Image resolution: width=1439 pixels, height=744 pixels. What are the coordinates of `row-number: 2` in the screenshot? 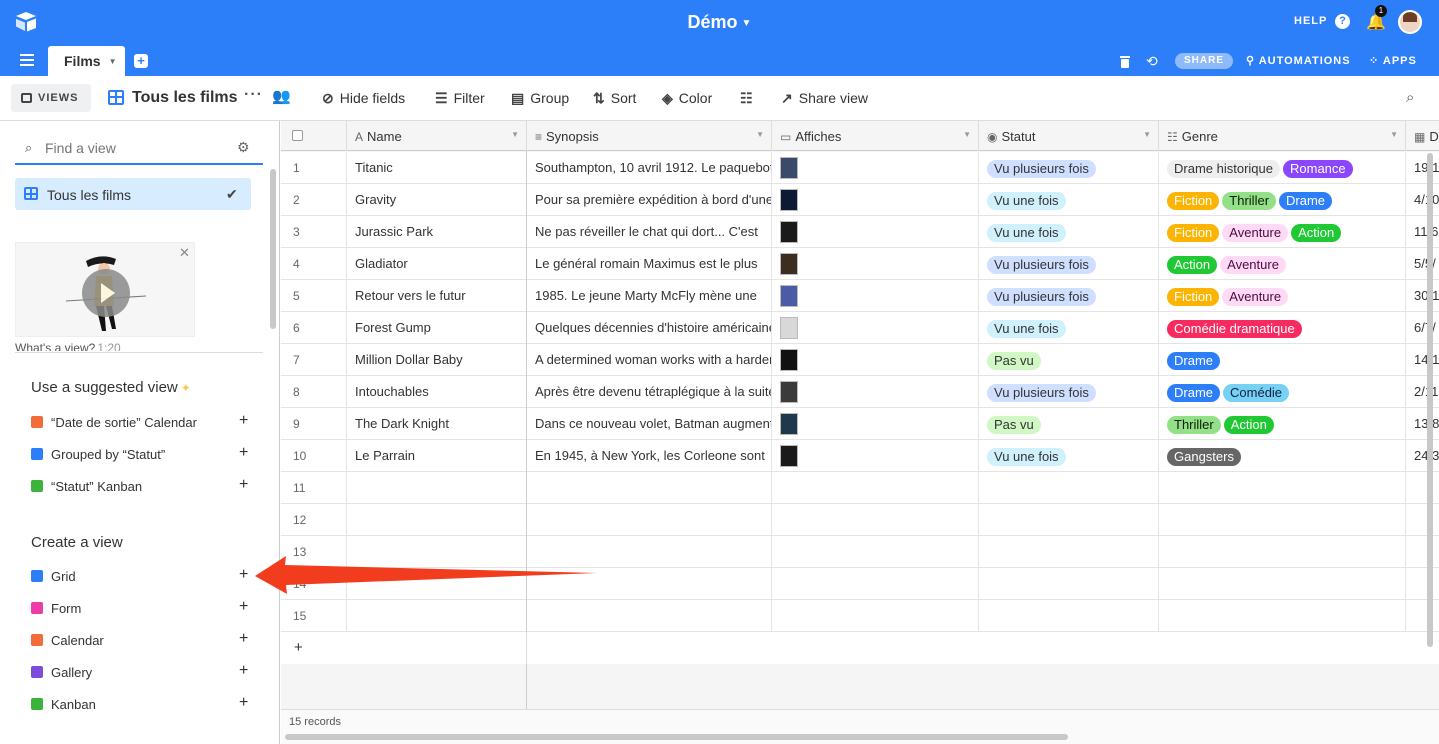 It's located at (314, 200).